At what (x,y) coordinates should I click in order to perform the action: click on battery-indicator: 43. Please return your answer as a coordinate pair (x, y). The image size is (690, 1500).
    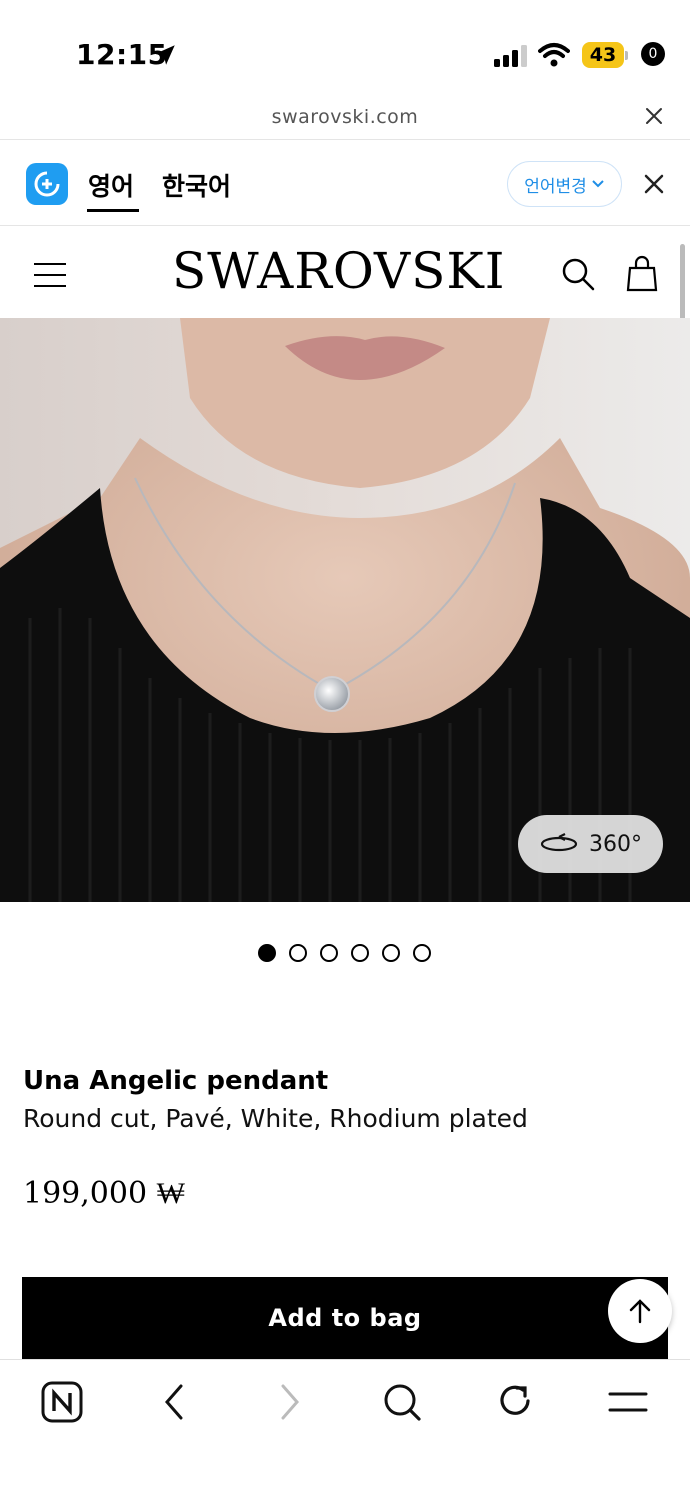
    Looking at the image, I should click on (605, 55).